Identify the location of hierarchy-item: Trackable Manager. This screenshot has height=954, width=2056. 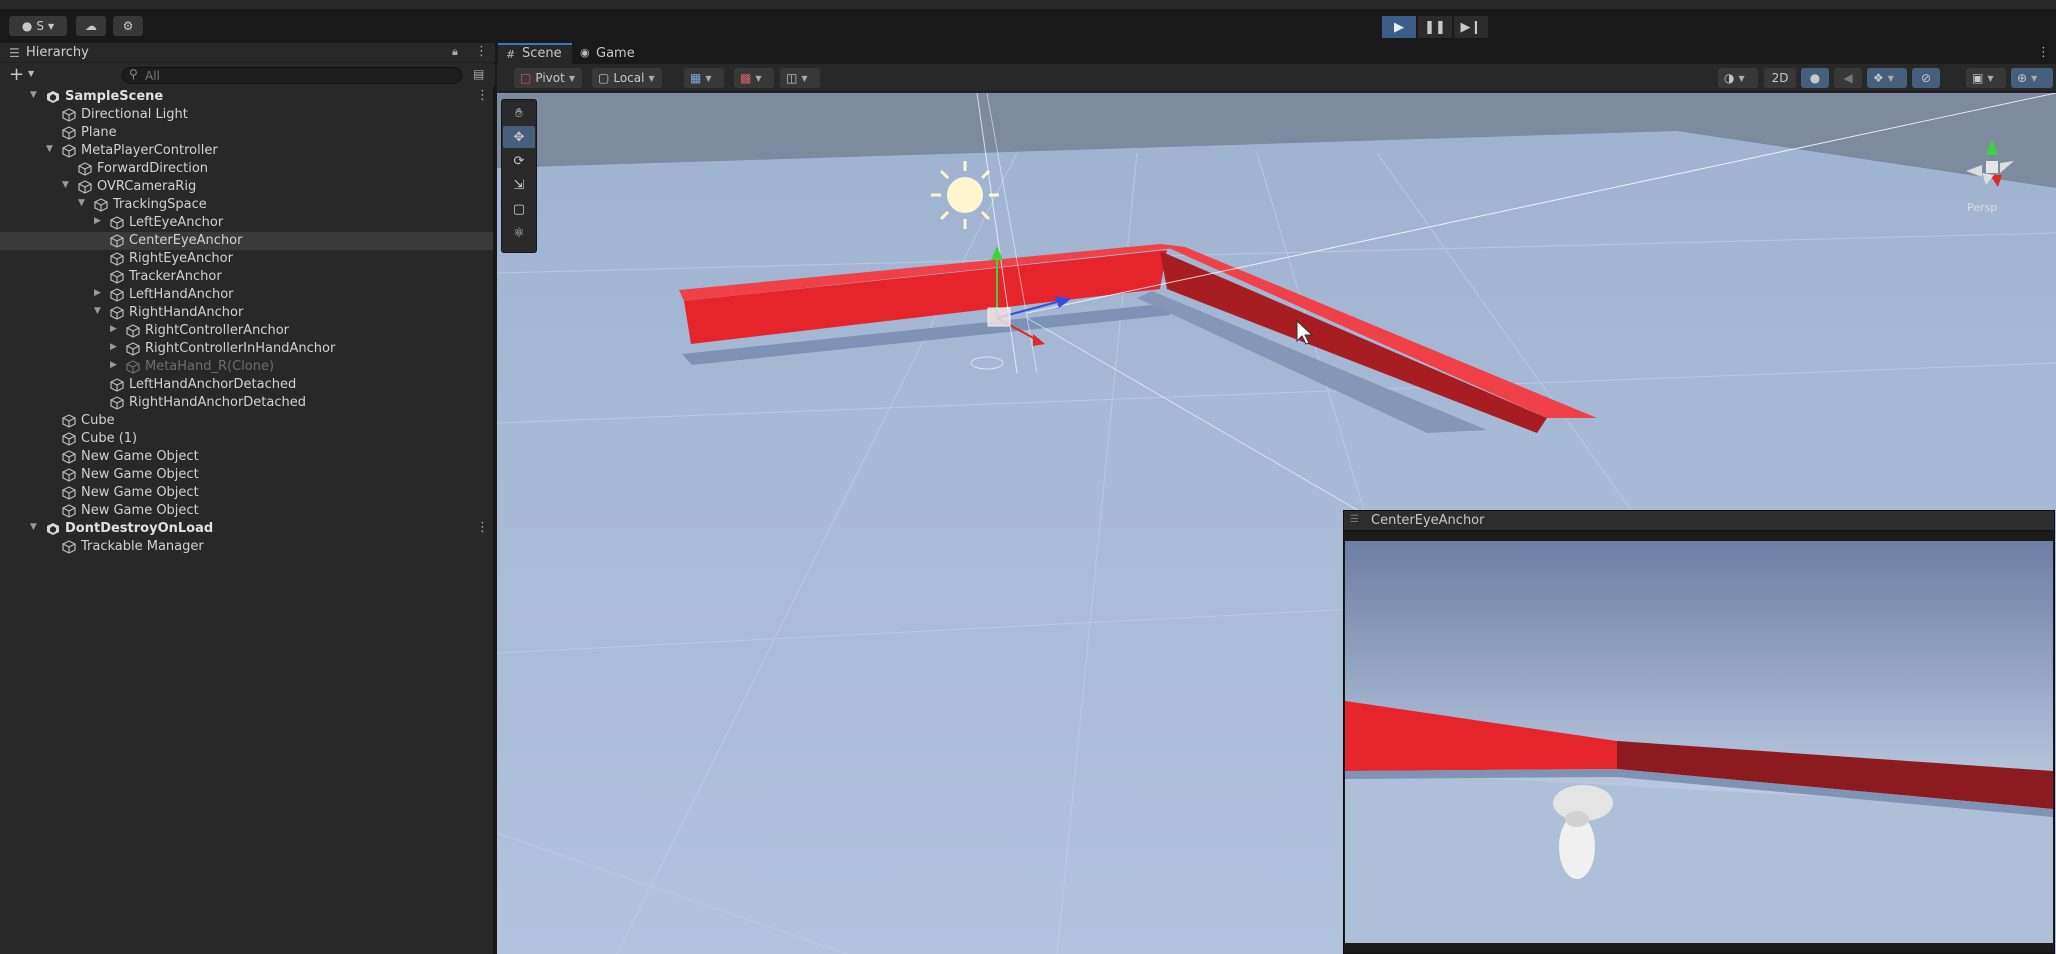
(246, 547).